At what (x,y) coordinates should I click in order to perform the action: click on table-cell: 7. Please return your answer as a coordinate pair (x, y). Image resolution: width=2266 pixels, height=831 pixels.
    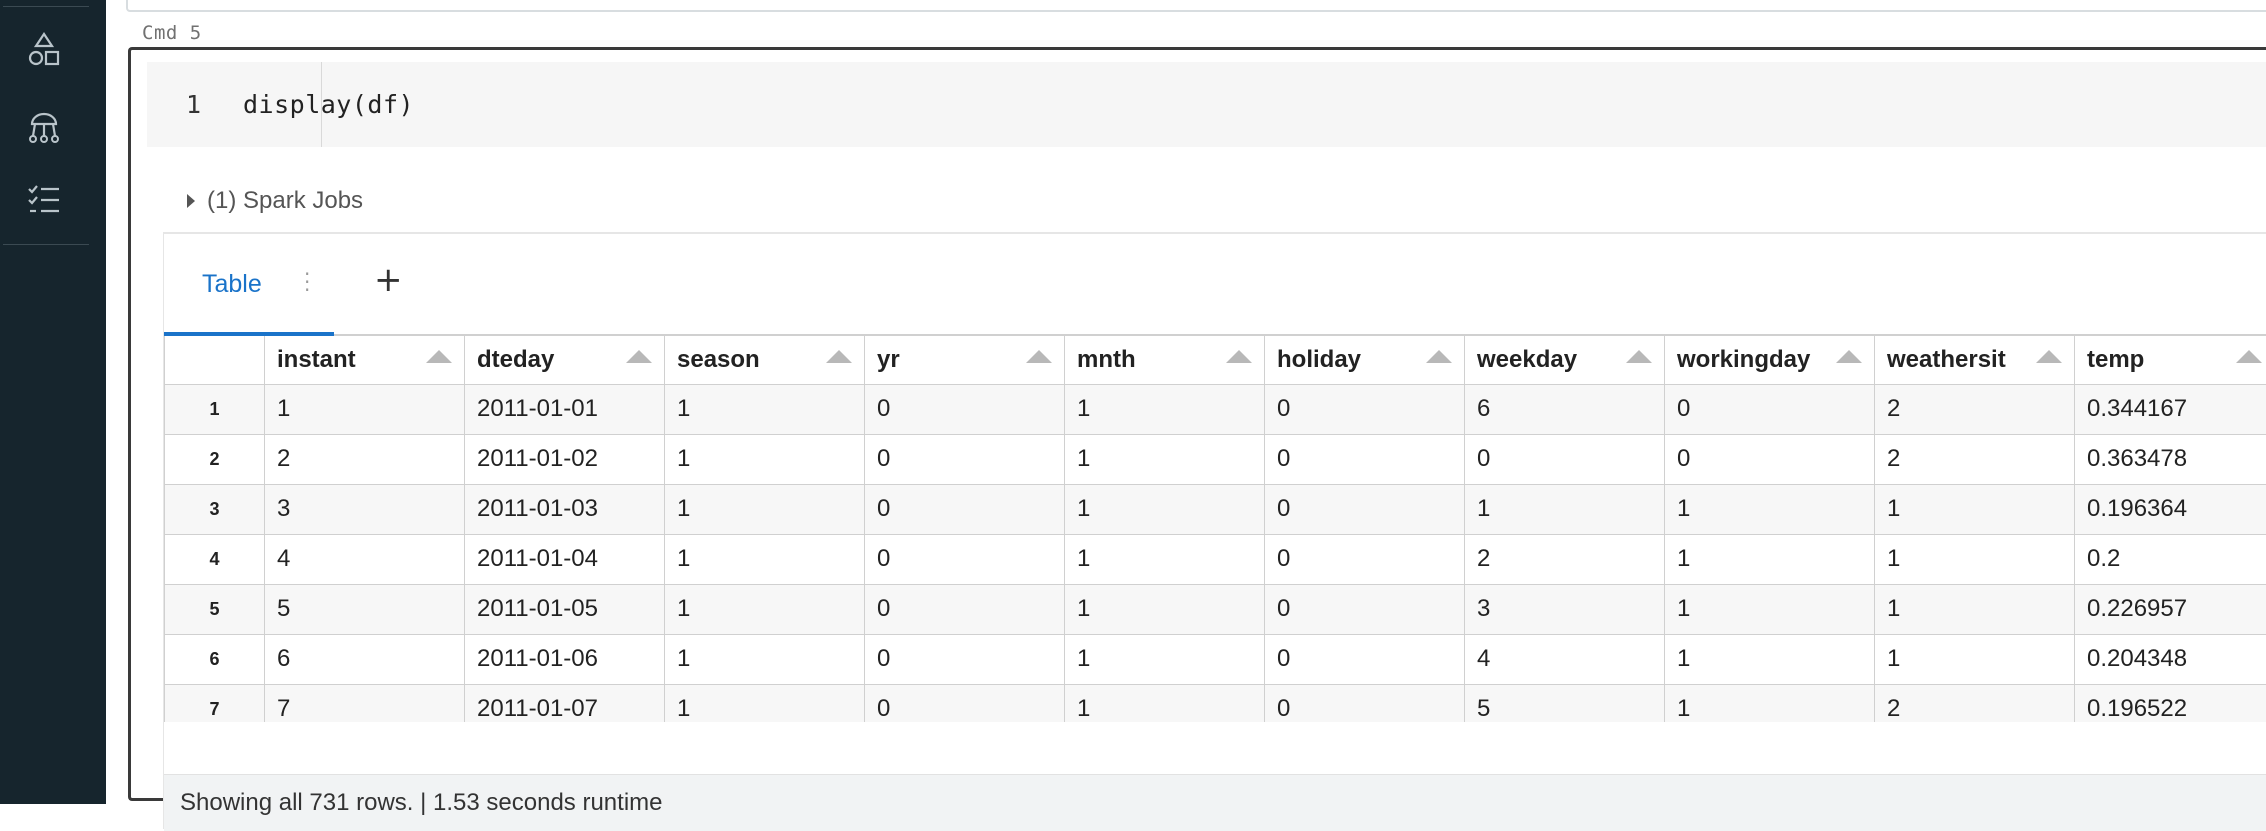
    Looking at the image, I should click on (365, 703).